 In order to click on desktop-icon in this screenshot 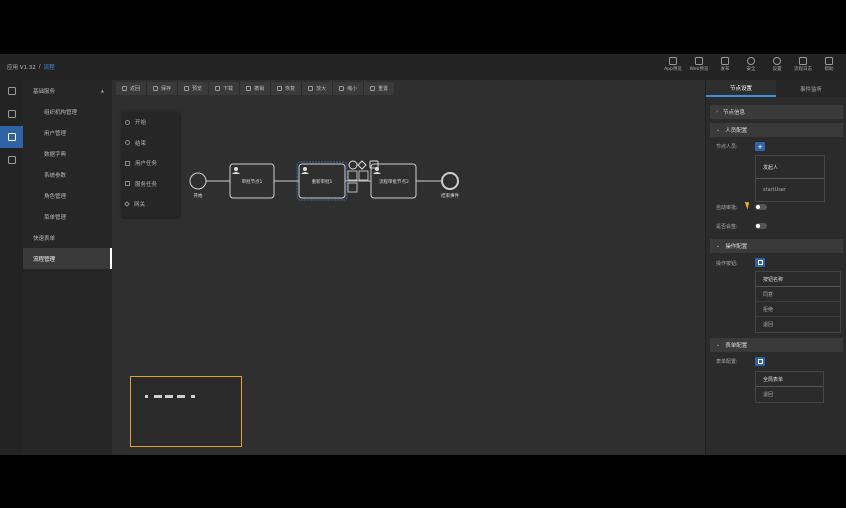, I will do `click(11, 137)`.